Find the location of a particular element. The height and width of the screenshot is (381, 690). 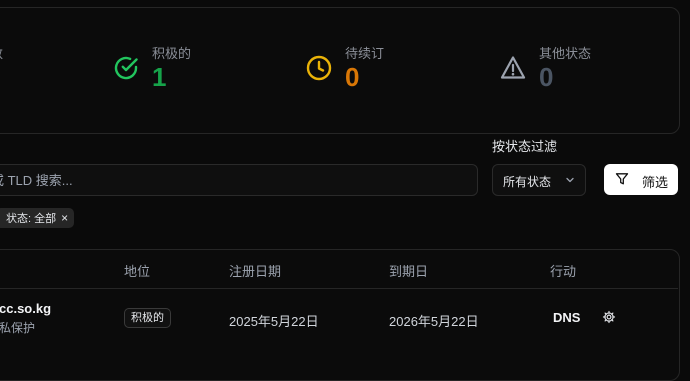

dns-button: DNS is located at coordinates (566, 317).